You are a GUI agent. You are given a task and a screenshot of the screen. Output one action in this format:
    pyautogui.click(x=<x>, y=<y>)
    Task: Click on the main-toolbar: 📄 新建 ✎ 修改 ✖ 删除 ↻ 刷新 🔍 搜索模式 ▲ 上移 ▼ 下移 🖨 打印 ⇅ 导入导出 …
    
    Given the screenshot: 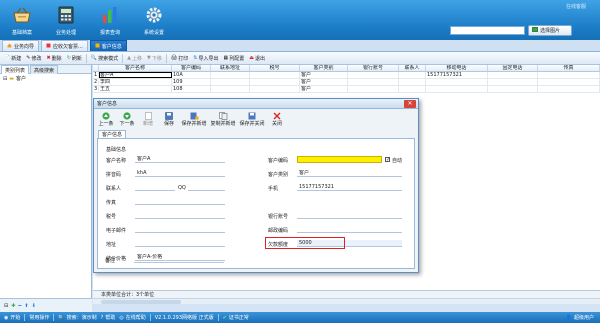 What is the action you would take?
    pyautogui.click(x=300, y=58)
    